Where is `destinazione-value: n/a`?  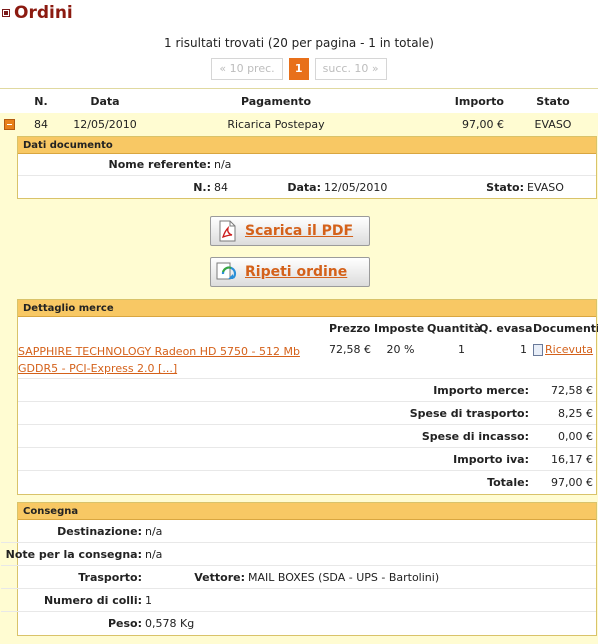 destinazione-value: n/a is located at coordinates (154, 531).